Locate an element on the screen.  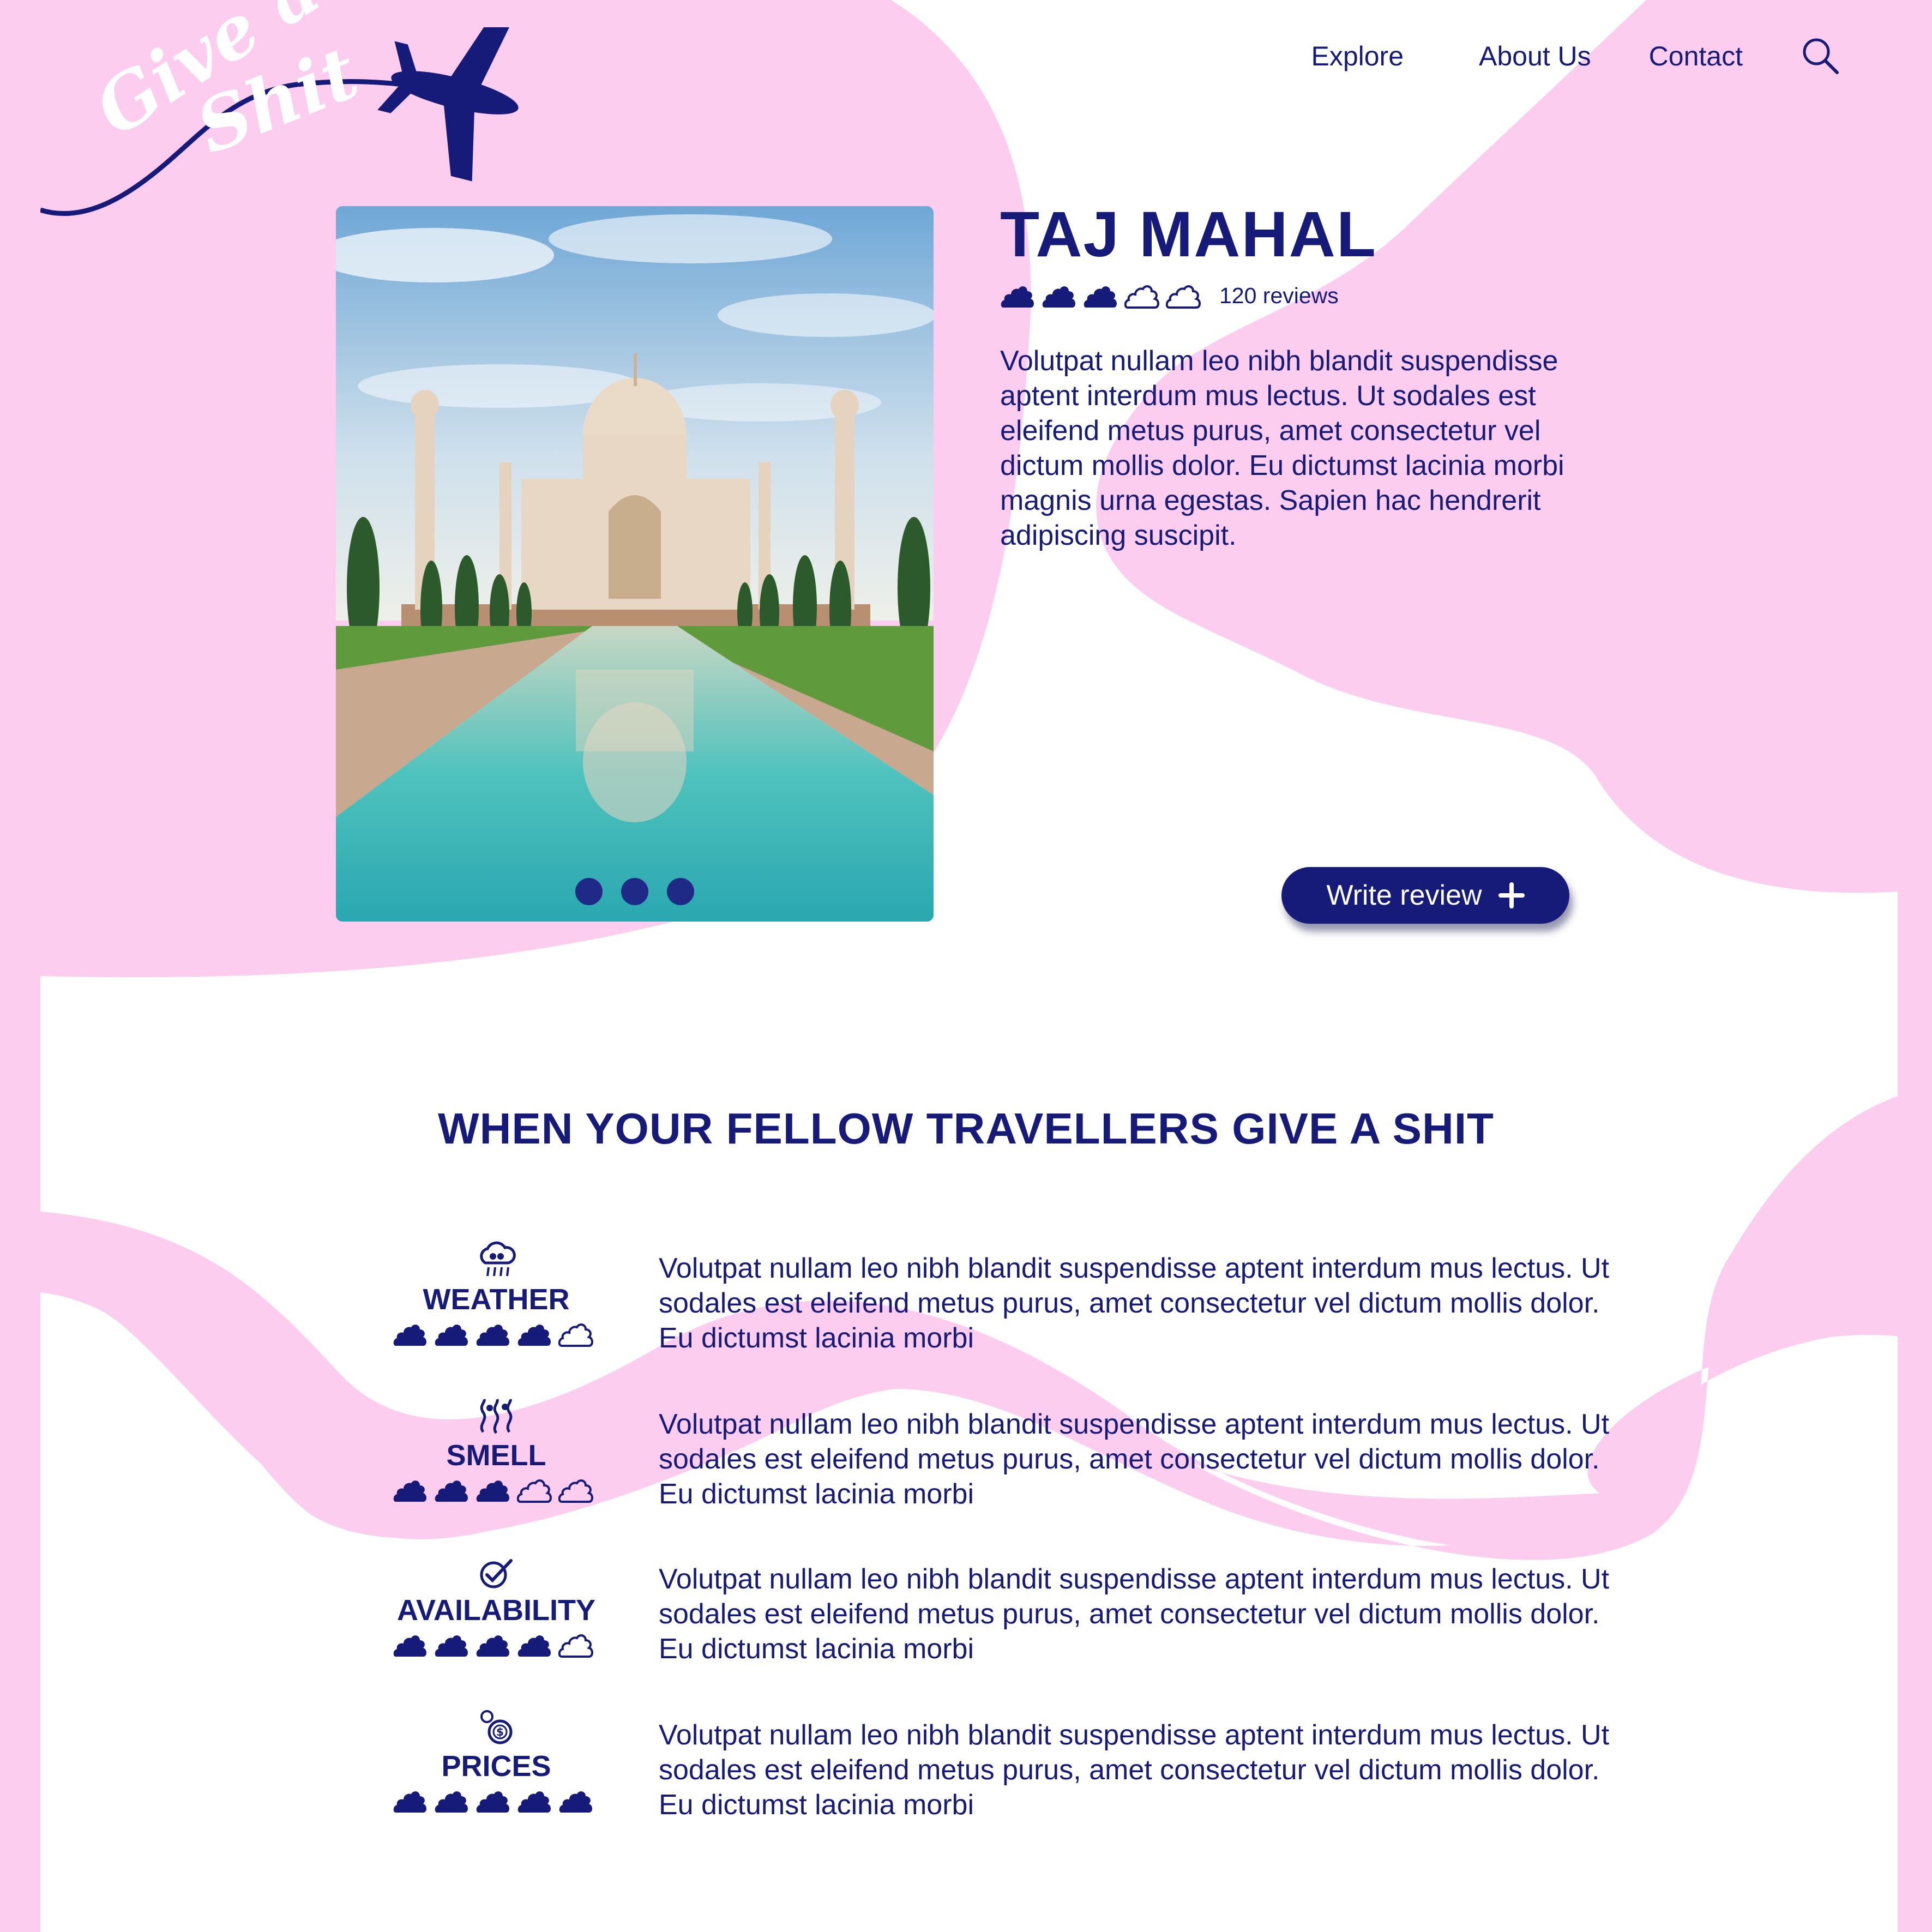
section-title: WHEN YOUR FELLOW TRAVELLERS GIVE A SHIT is located at coordinates (966, 1128).